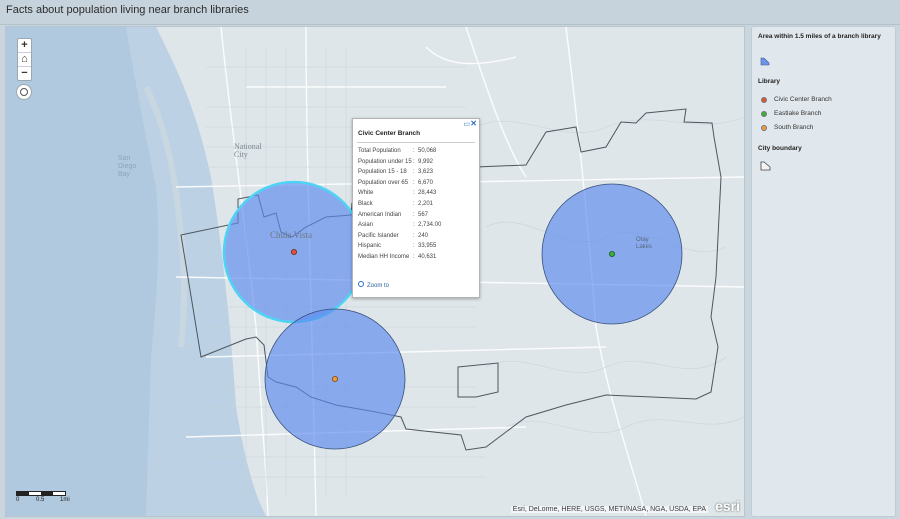  What do you see at coordinates (416, 162) in the screenshot?
I see `popup-row: Population under 15:9,992` at bounding box center [416, 162].